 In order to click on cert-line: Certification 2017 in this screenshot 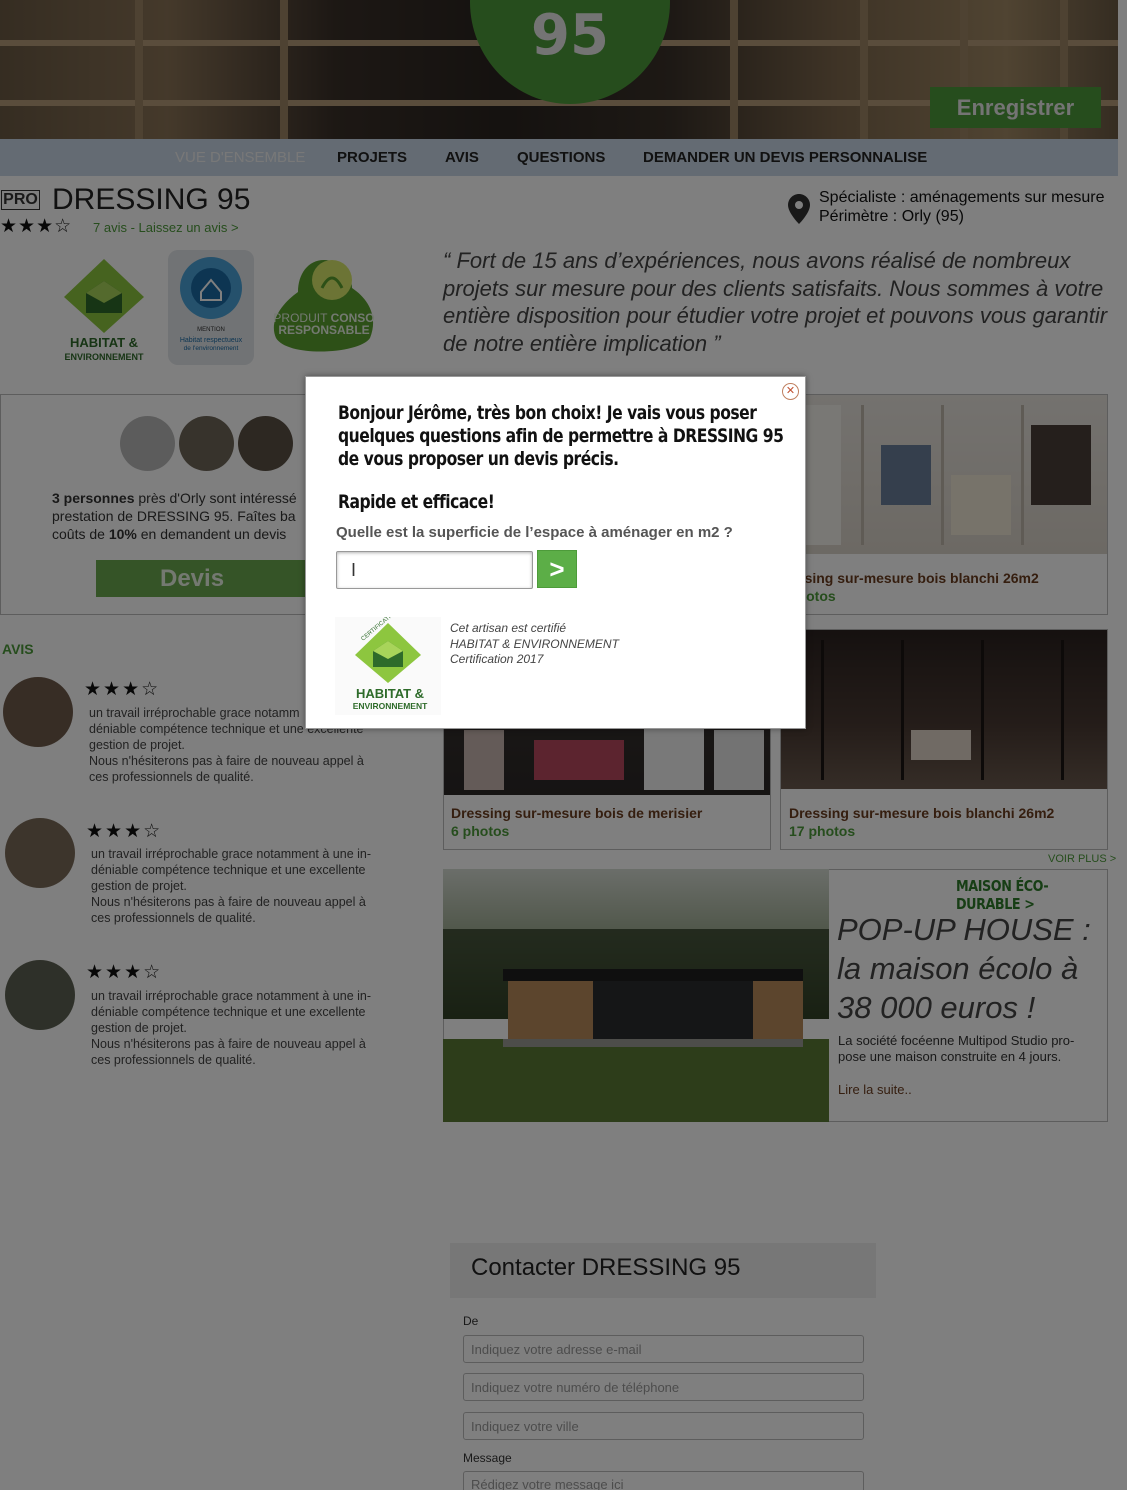, I will do `click(497, 659)`.